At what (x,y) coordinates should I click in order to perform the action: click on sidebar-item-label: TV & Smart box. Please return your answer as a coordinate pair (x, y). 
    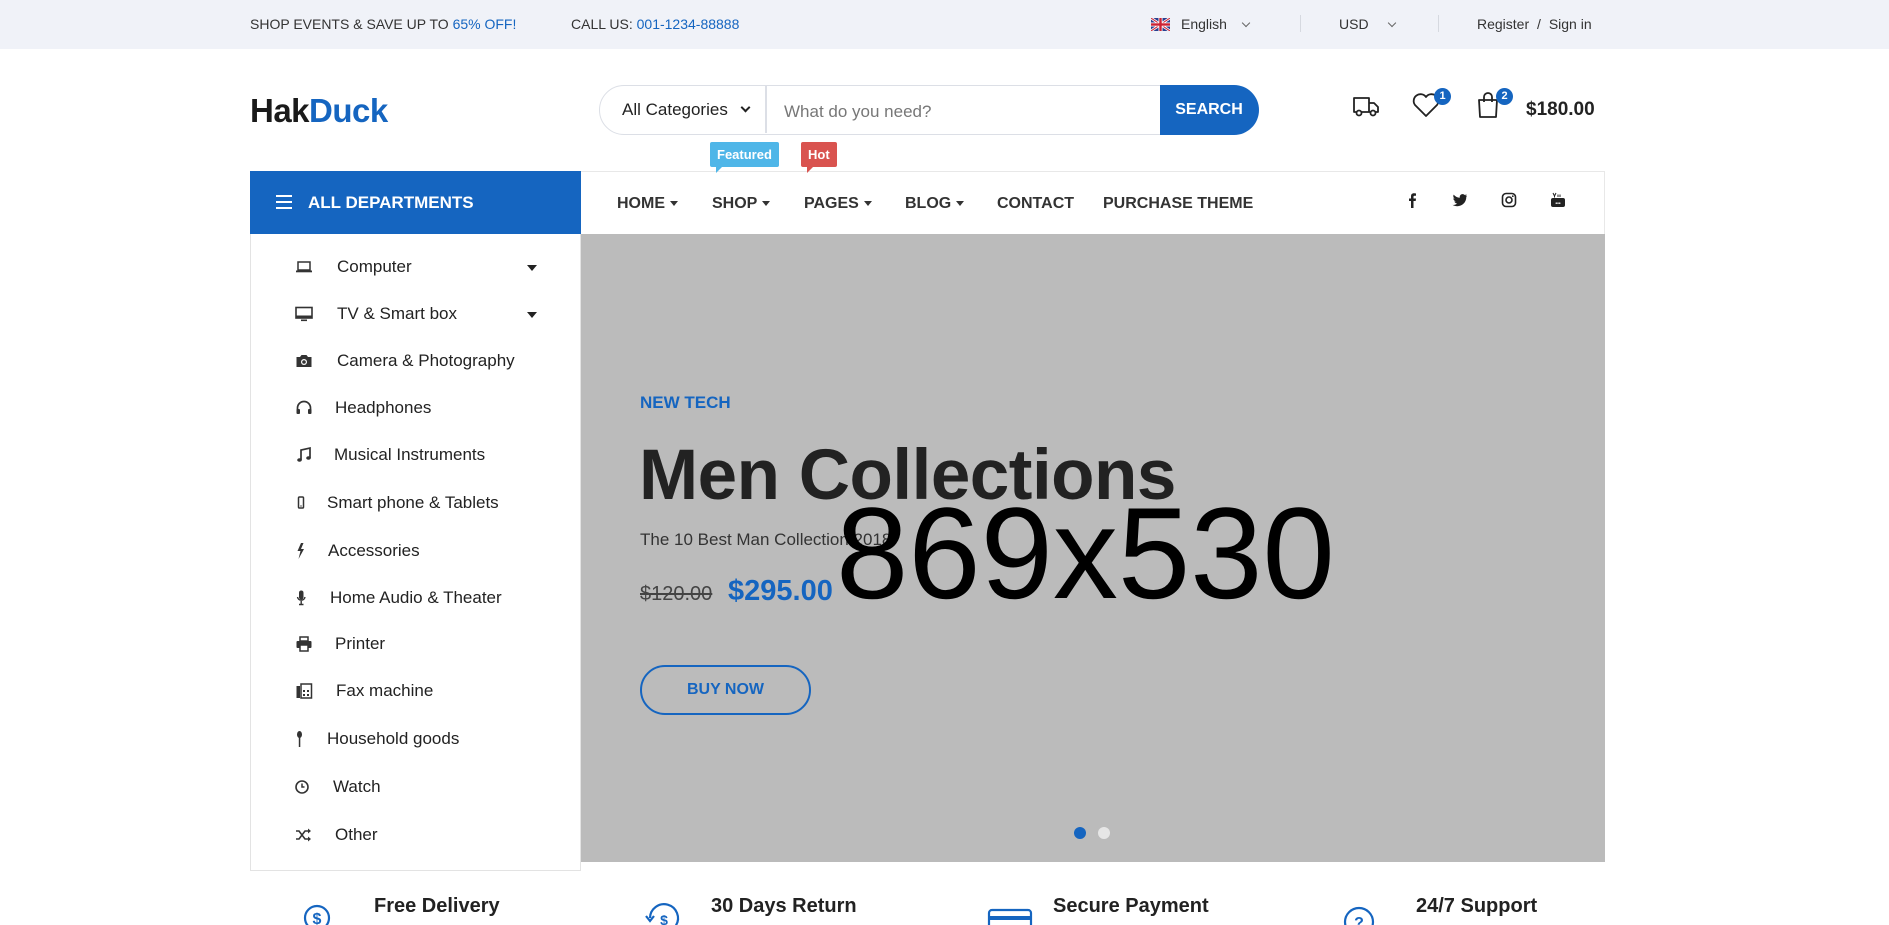
    Looking at the image, I should click on (397, 313).